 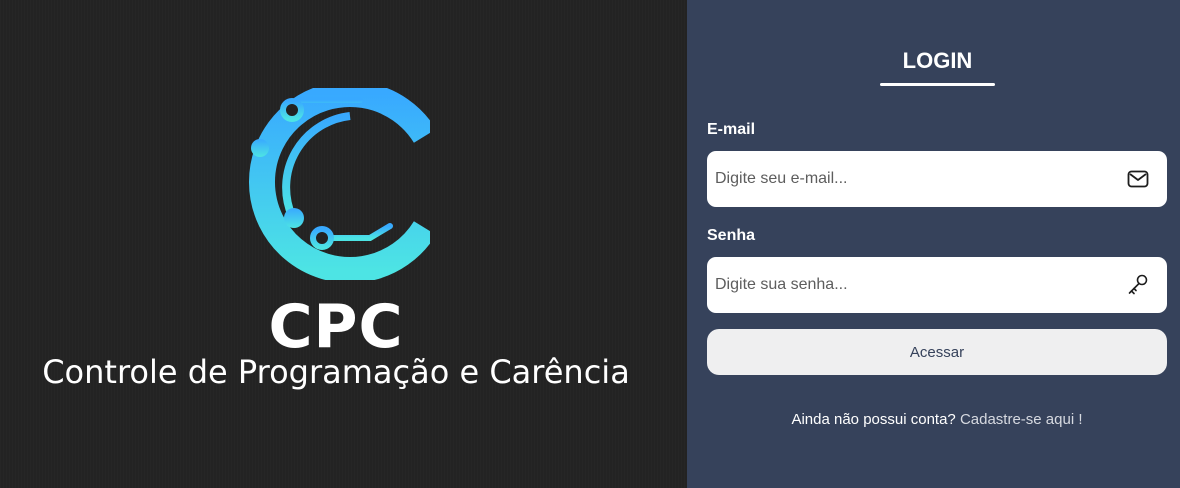 I want to click on login-title: LOGIN, so click(x=937, y=60).